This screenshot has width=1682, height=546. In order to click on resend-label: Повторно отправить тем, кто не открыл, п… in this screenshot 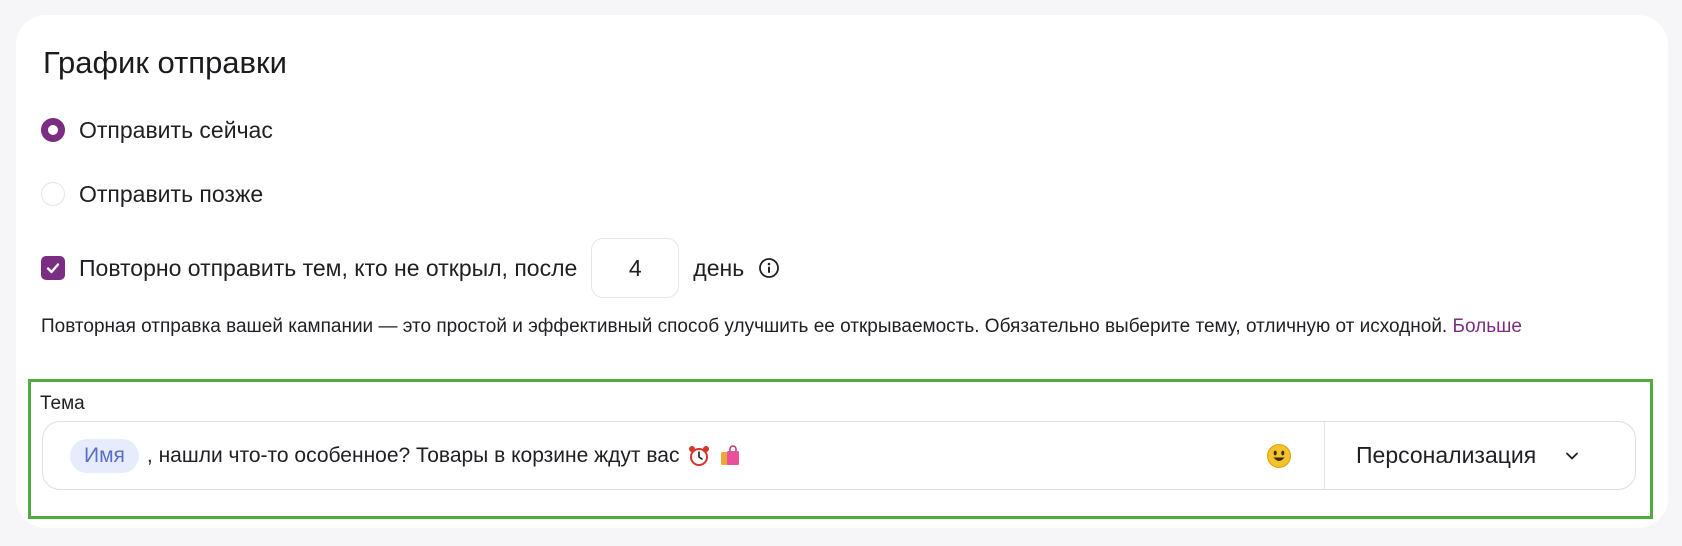, I will do `click(328, 267)`.